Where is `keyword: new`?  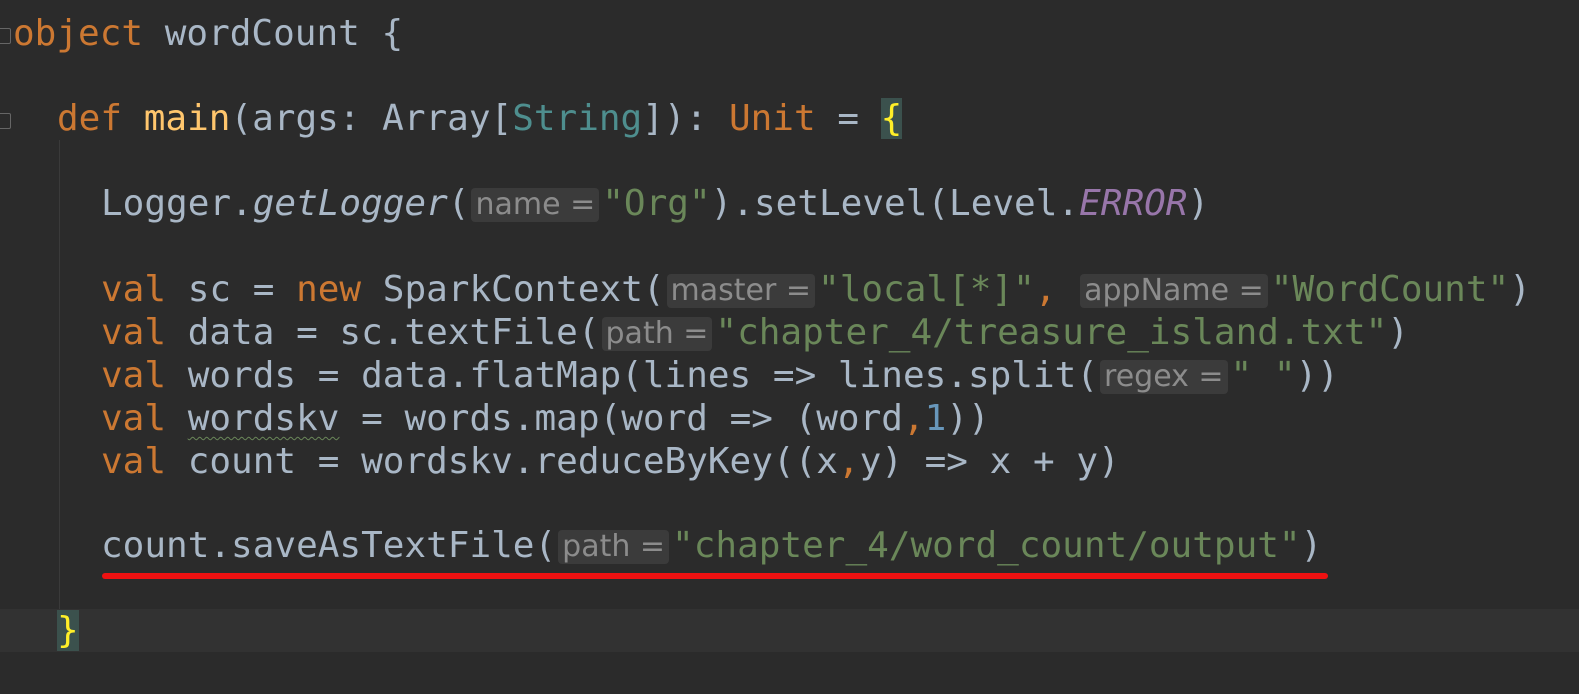 keyword: new is located at coordinates (329, 289).